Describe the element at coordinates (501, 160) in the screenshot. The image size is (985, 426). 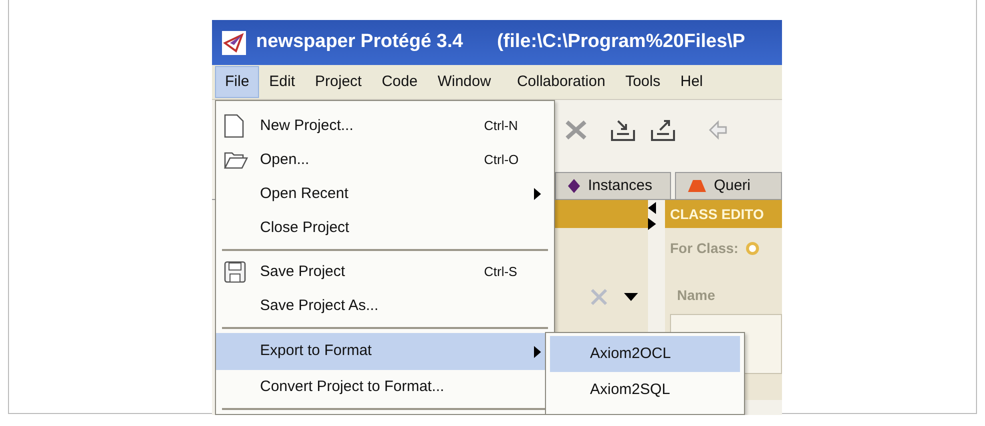
I see `shortcut-label: Ctrl-O` at that location.